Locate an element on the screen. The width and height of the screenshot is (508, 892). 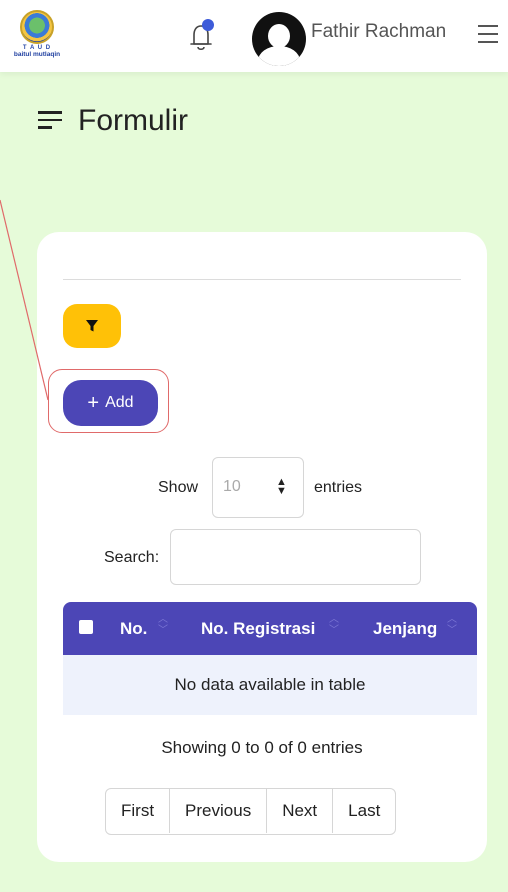
search-input is located at coordinates (295, 557).